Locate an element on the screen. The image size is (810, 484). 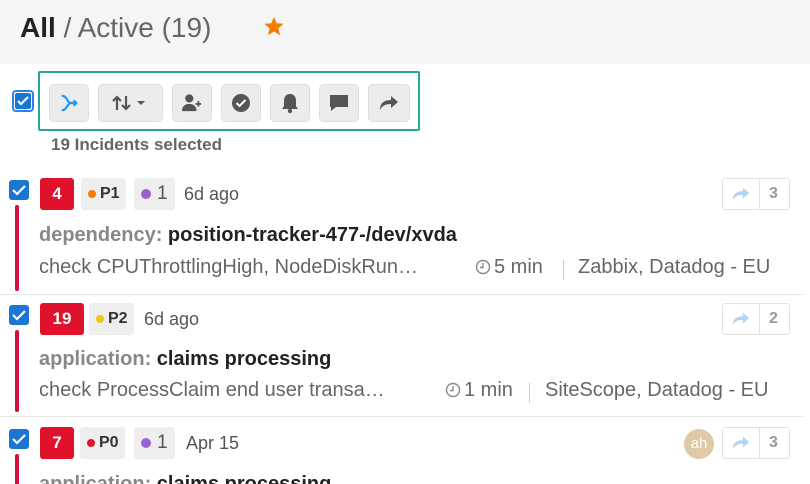
sort-button is located at coordinates (130, 103).